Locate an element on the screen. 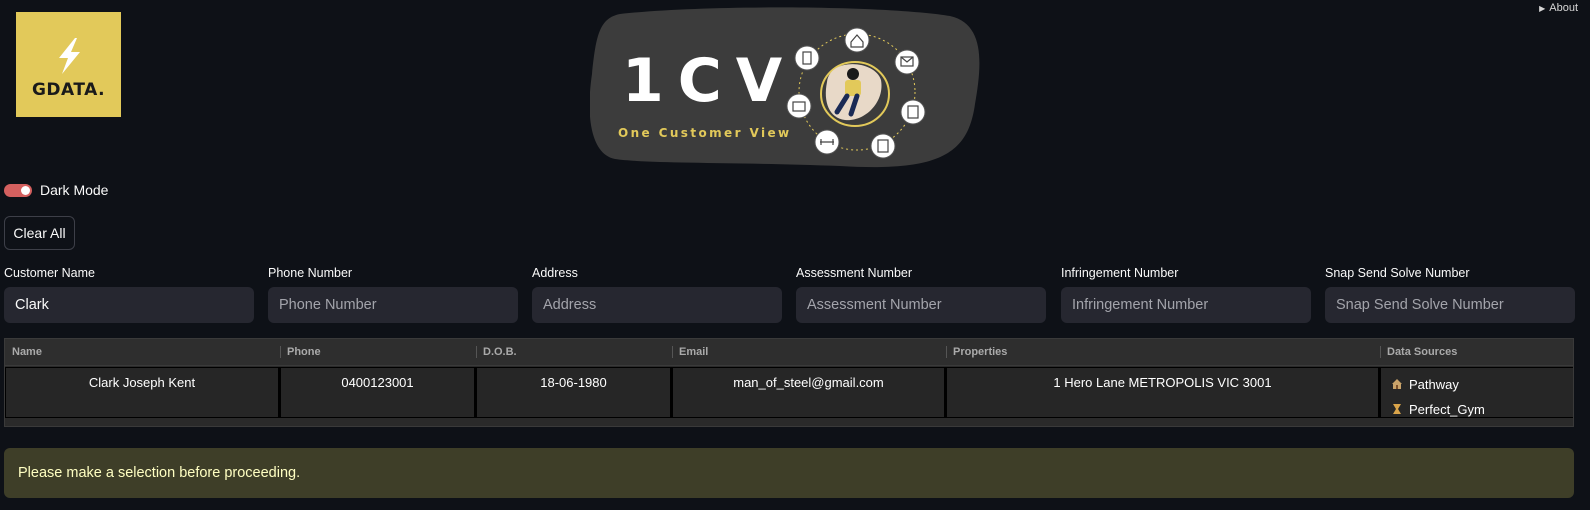 The image size is (1590, 510). dark-mode-toggle: Dark Mode is located at coordinates (56, 190).